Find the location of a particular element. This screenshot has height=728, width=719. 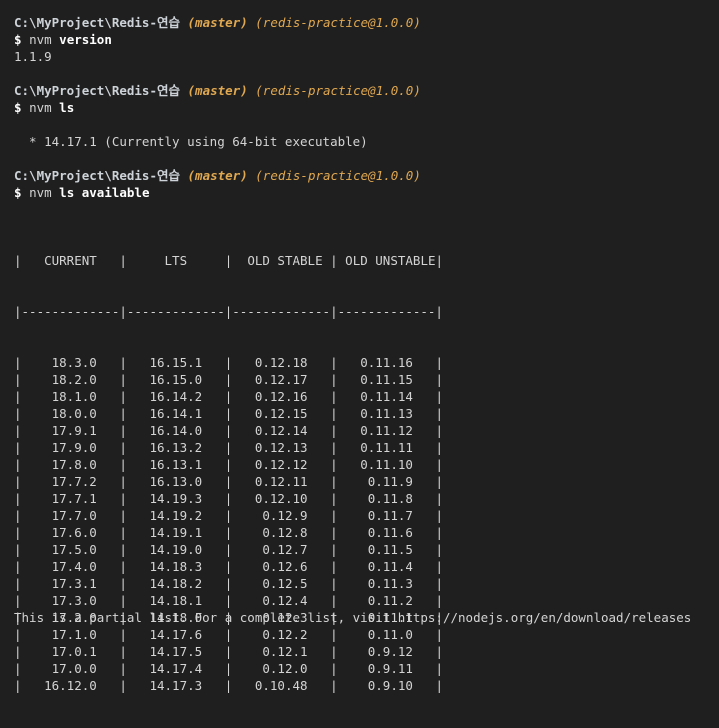

cell-old-unstable: 0.11.8 is located at coordinates (386, 498).